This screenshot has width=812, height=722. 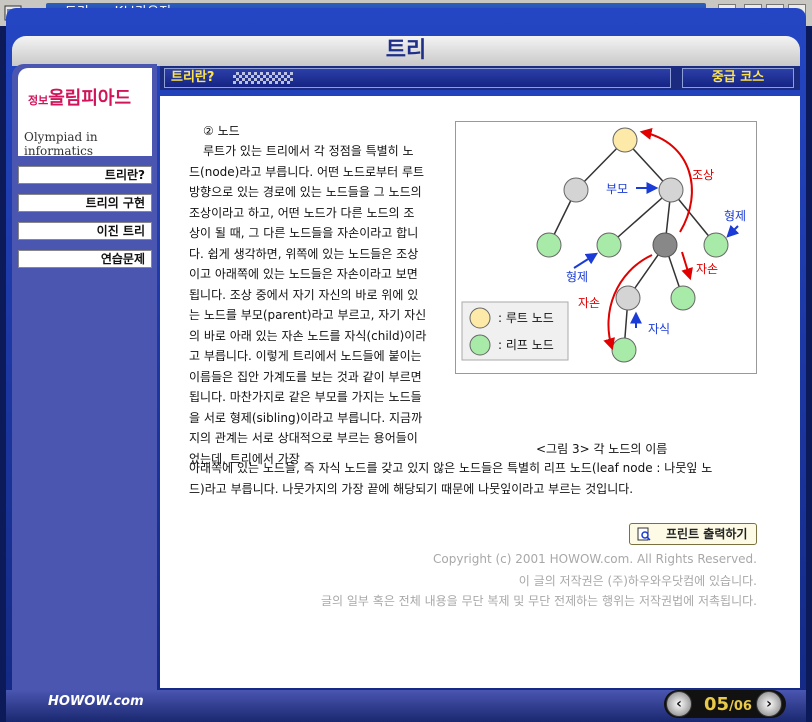 What do you see at coordinates (769, 704) in the screenshot?
I see `next-page-button: ›` at bounding box center [769, 704].